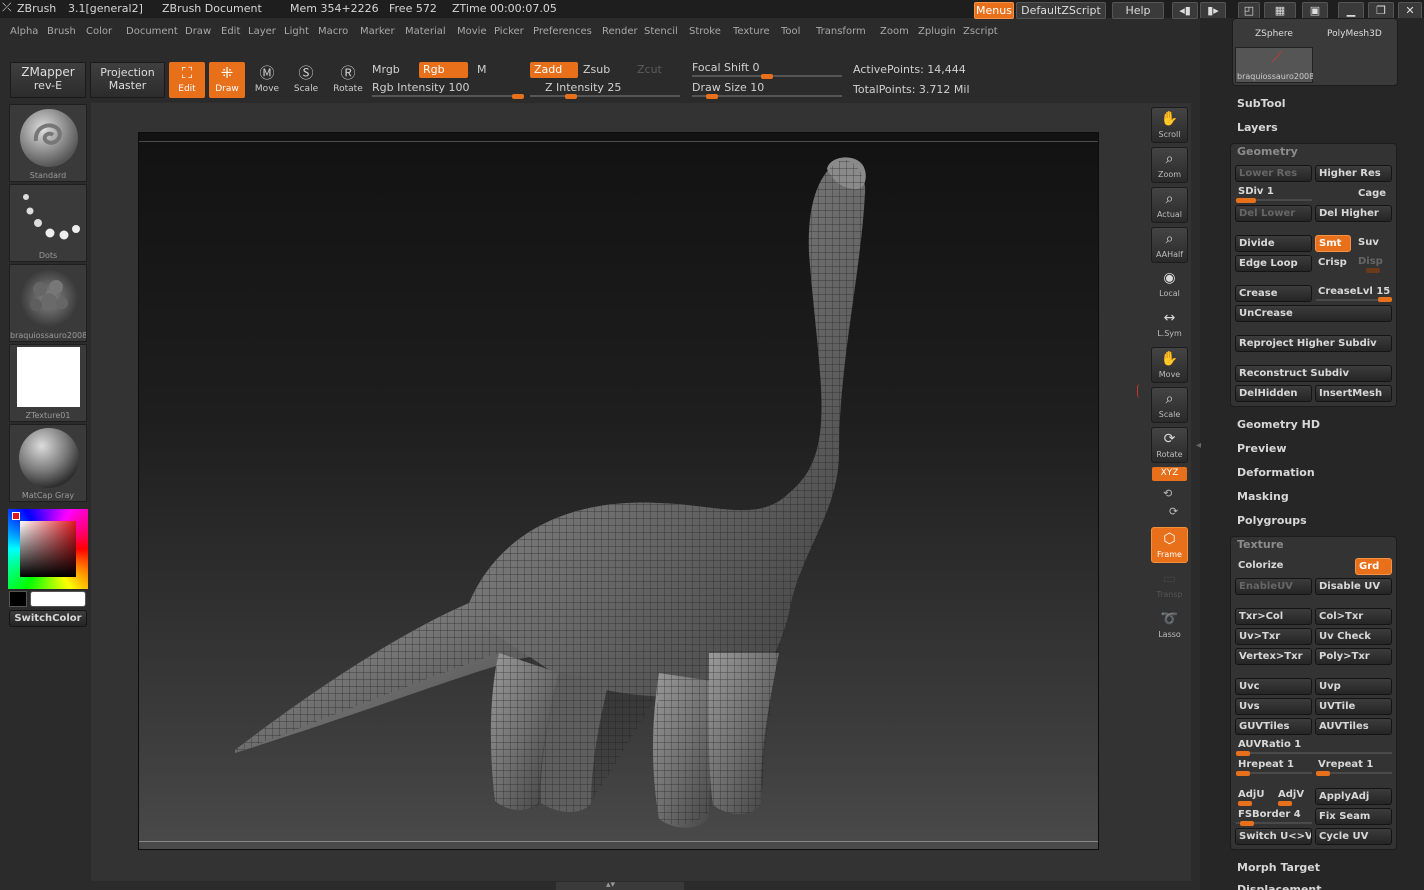  What do you see at coordinates (1279, 886) in the screenshot?
I see `displacement-header: Displacement` at bounding box center [1279, 886].